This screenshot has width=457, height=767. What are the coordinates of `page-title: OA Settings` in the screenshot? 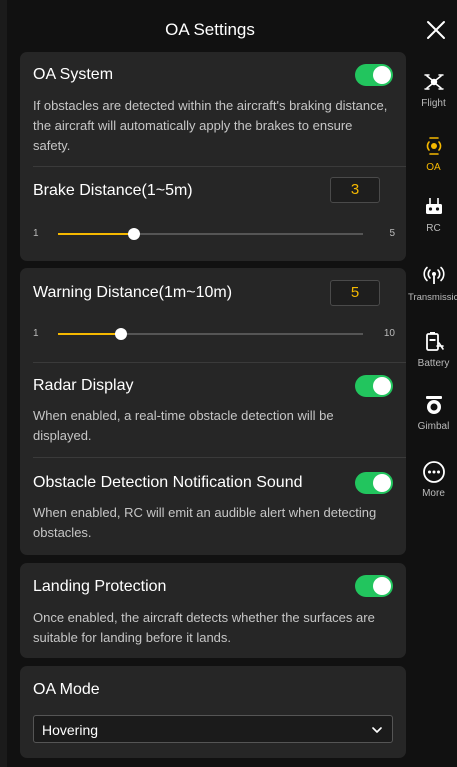 It's located at (210, 29).